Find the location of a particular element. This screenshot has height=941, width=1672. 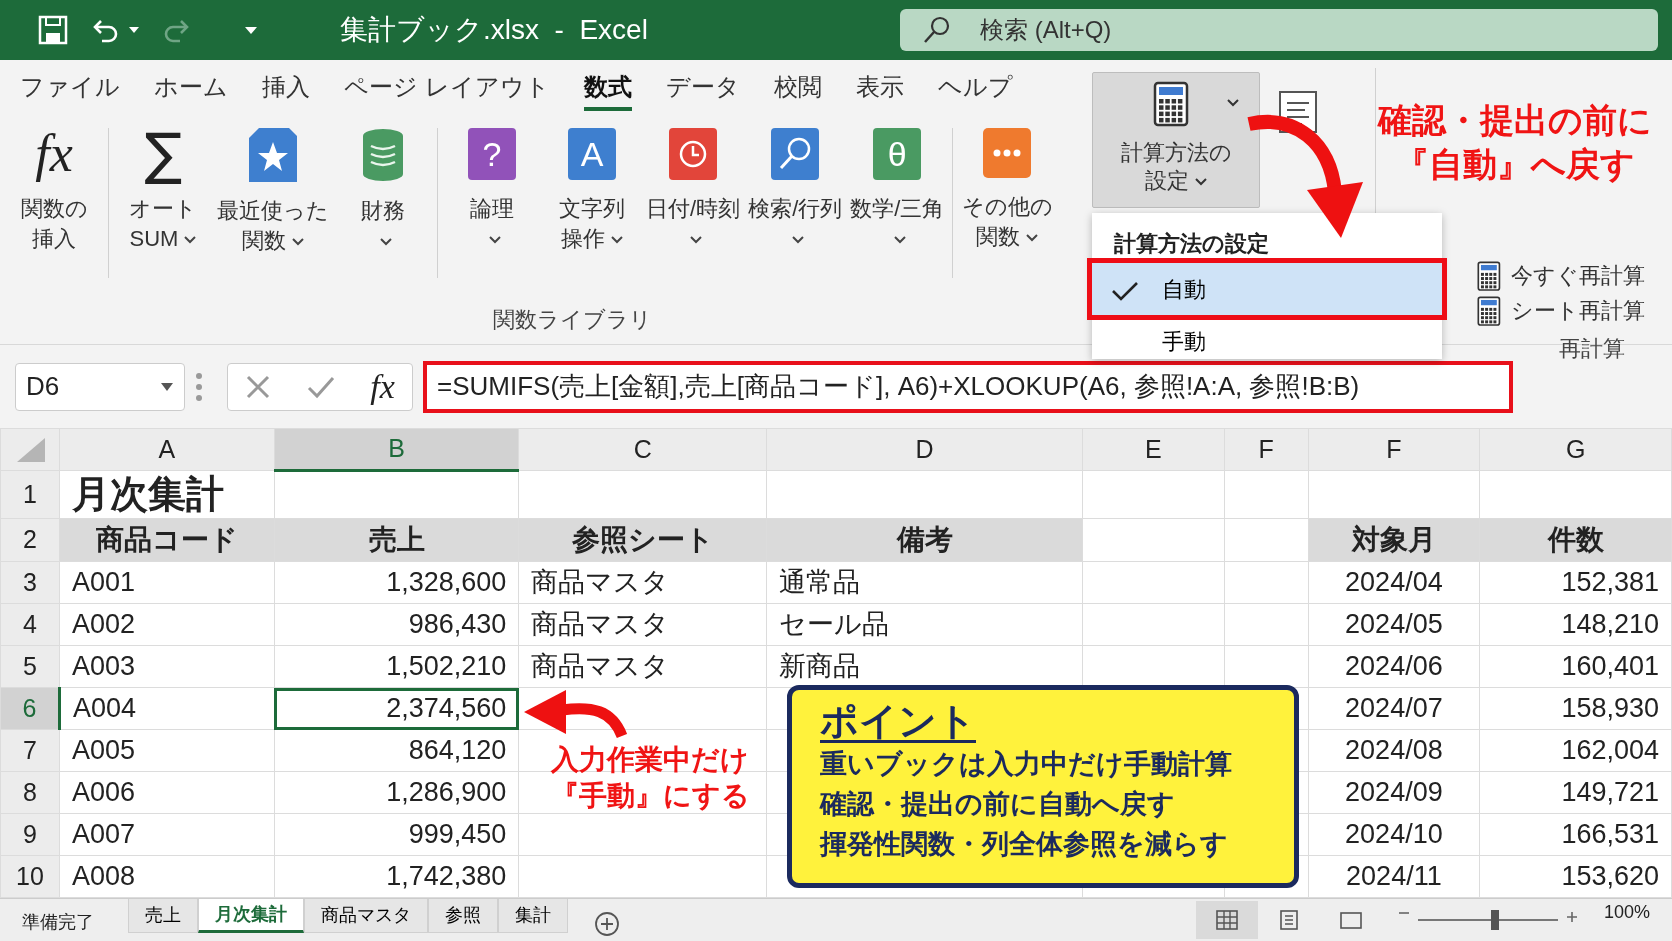

column-heading: 備考 is located at coordinates (924, 540).